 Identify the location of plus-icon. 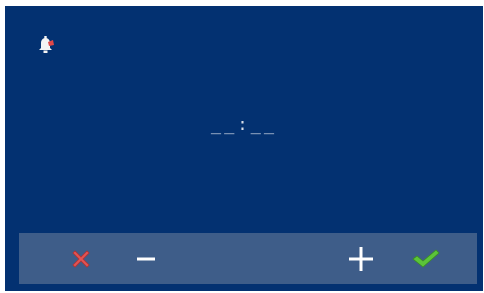
(361, 259).